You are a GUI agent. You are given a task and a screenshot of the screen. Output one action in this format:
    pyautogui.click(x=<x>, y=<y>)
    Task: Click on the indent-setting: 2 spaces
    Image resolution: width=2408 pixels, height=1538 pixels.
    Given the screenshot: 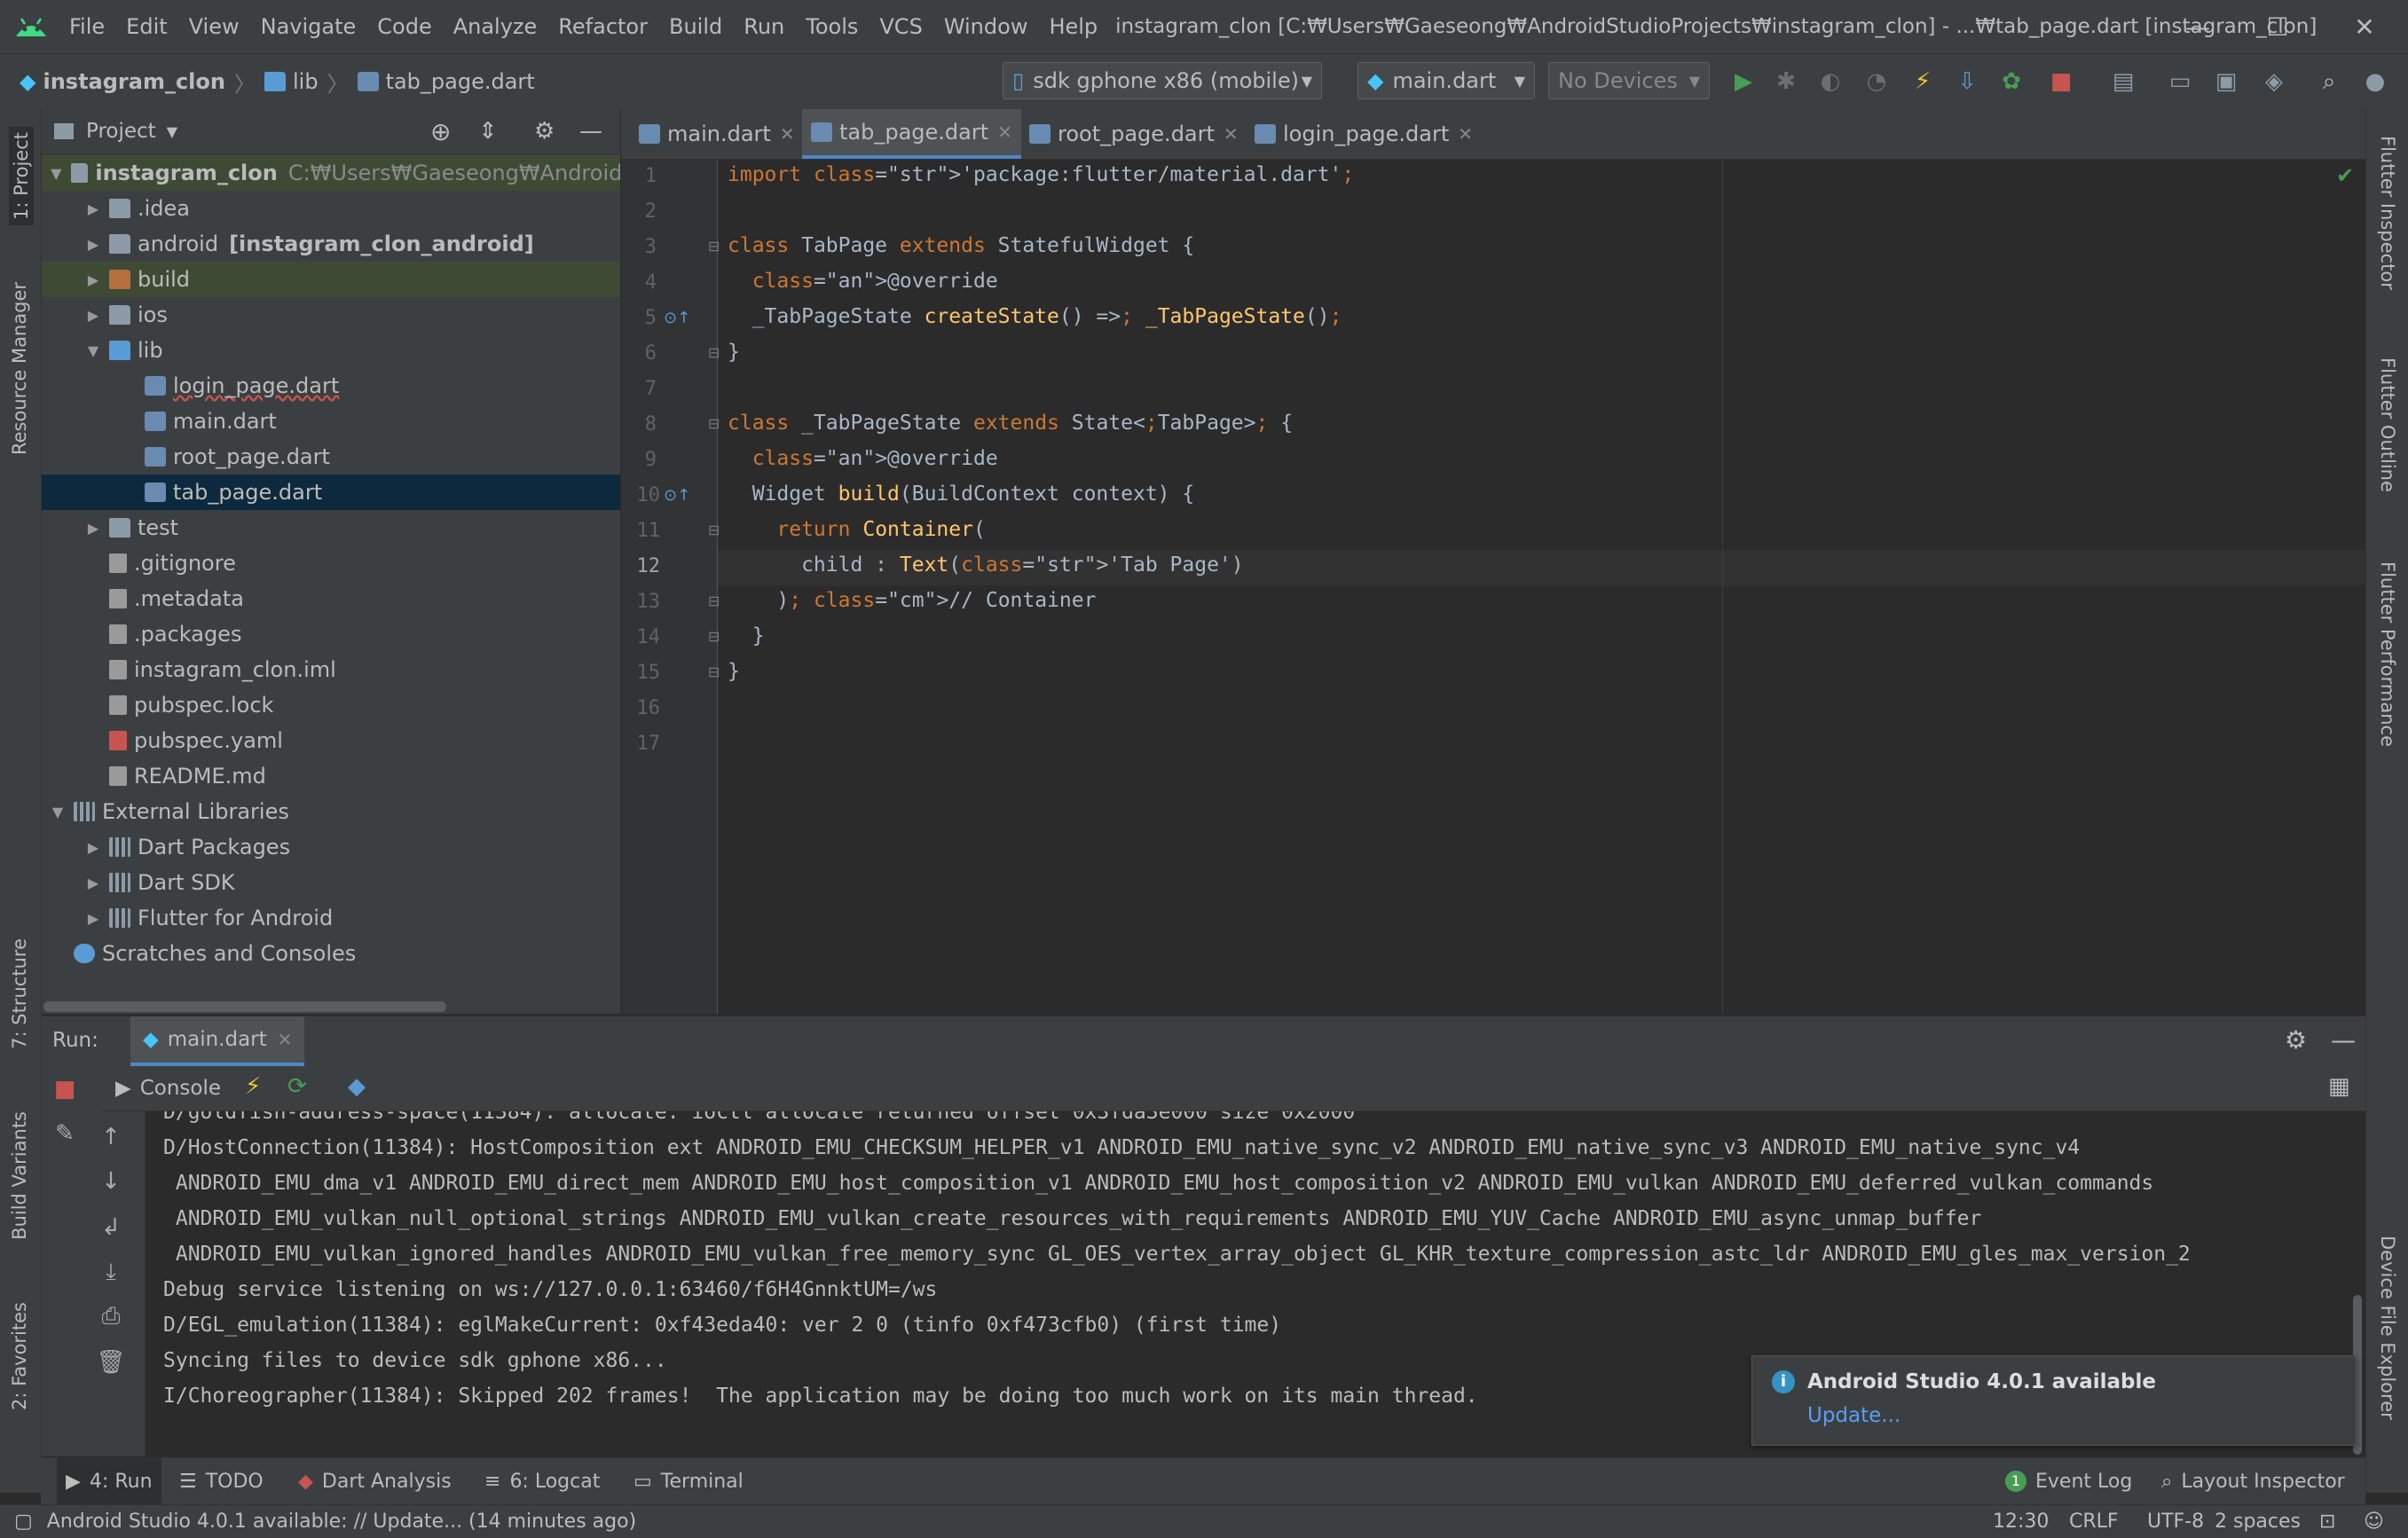 What is the action you would take?
    pyautogui.click(x=2258, y=1522)
    